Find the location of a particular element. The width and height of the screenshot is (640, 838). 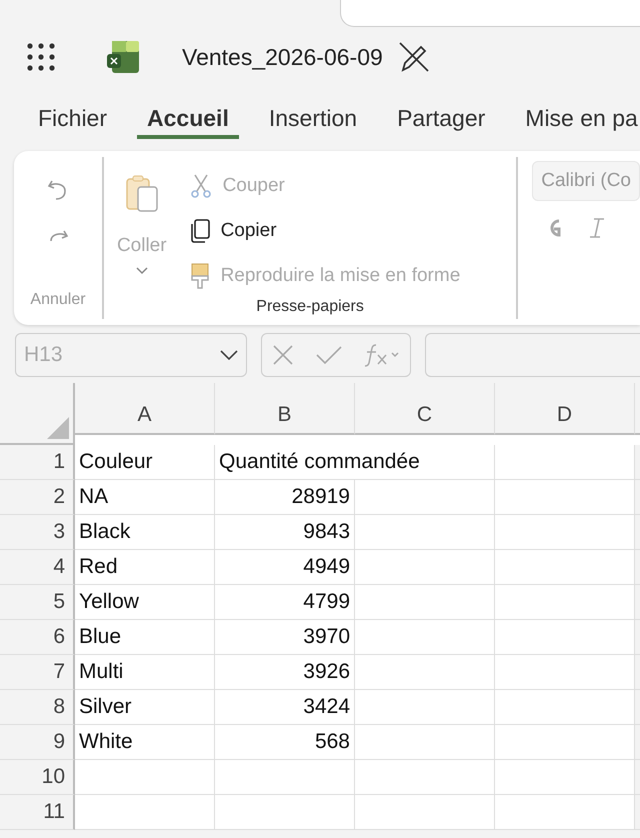

app-launcher-icon is located at coordinates (41, 57).